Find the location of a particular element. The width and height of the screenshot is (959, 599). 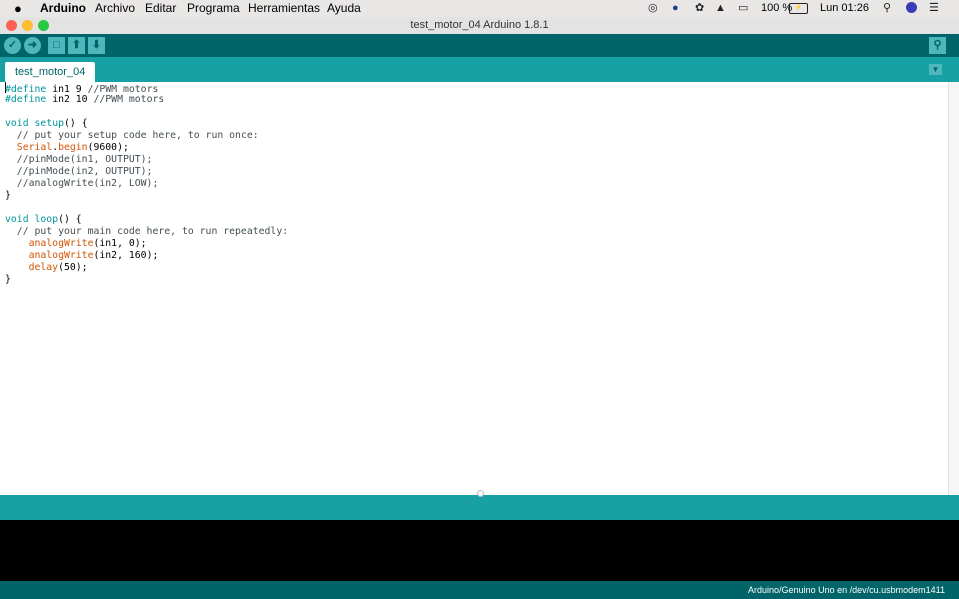

creative-cloud-icon: ◎ is located at coordinates (653, 8).